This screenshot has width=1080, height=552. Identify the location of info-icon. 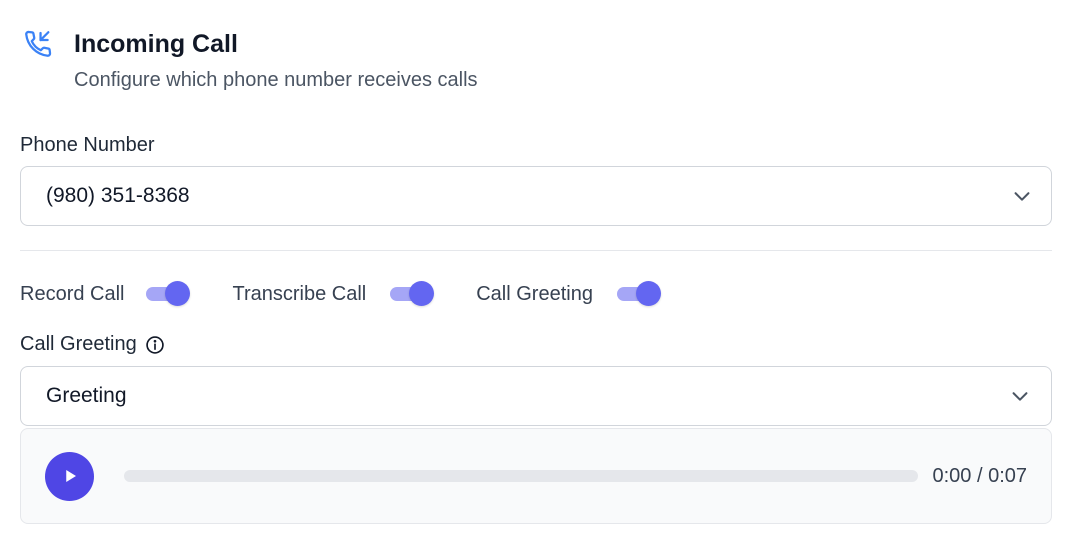
(155, 345).